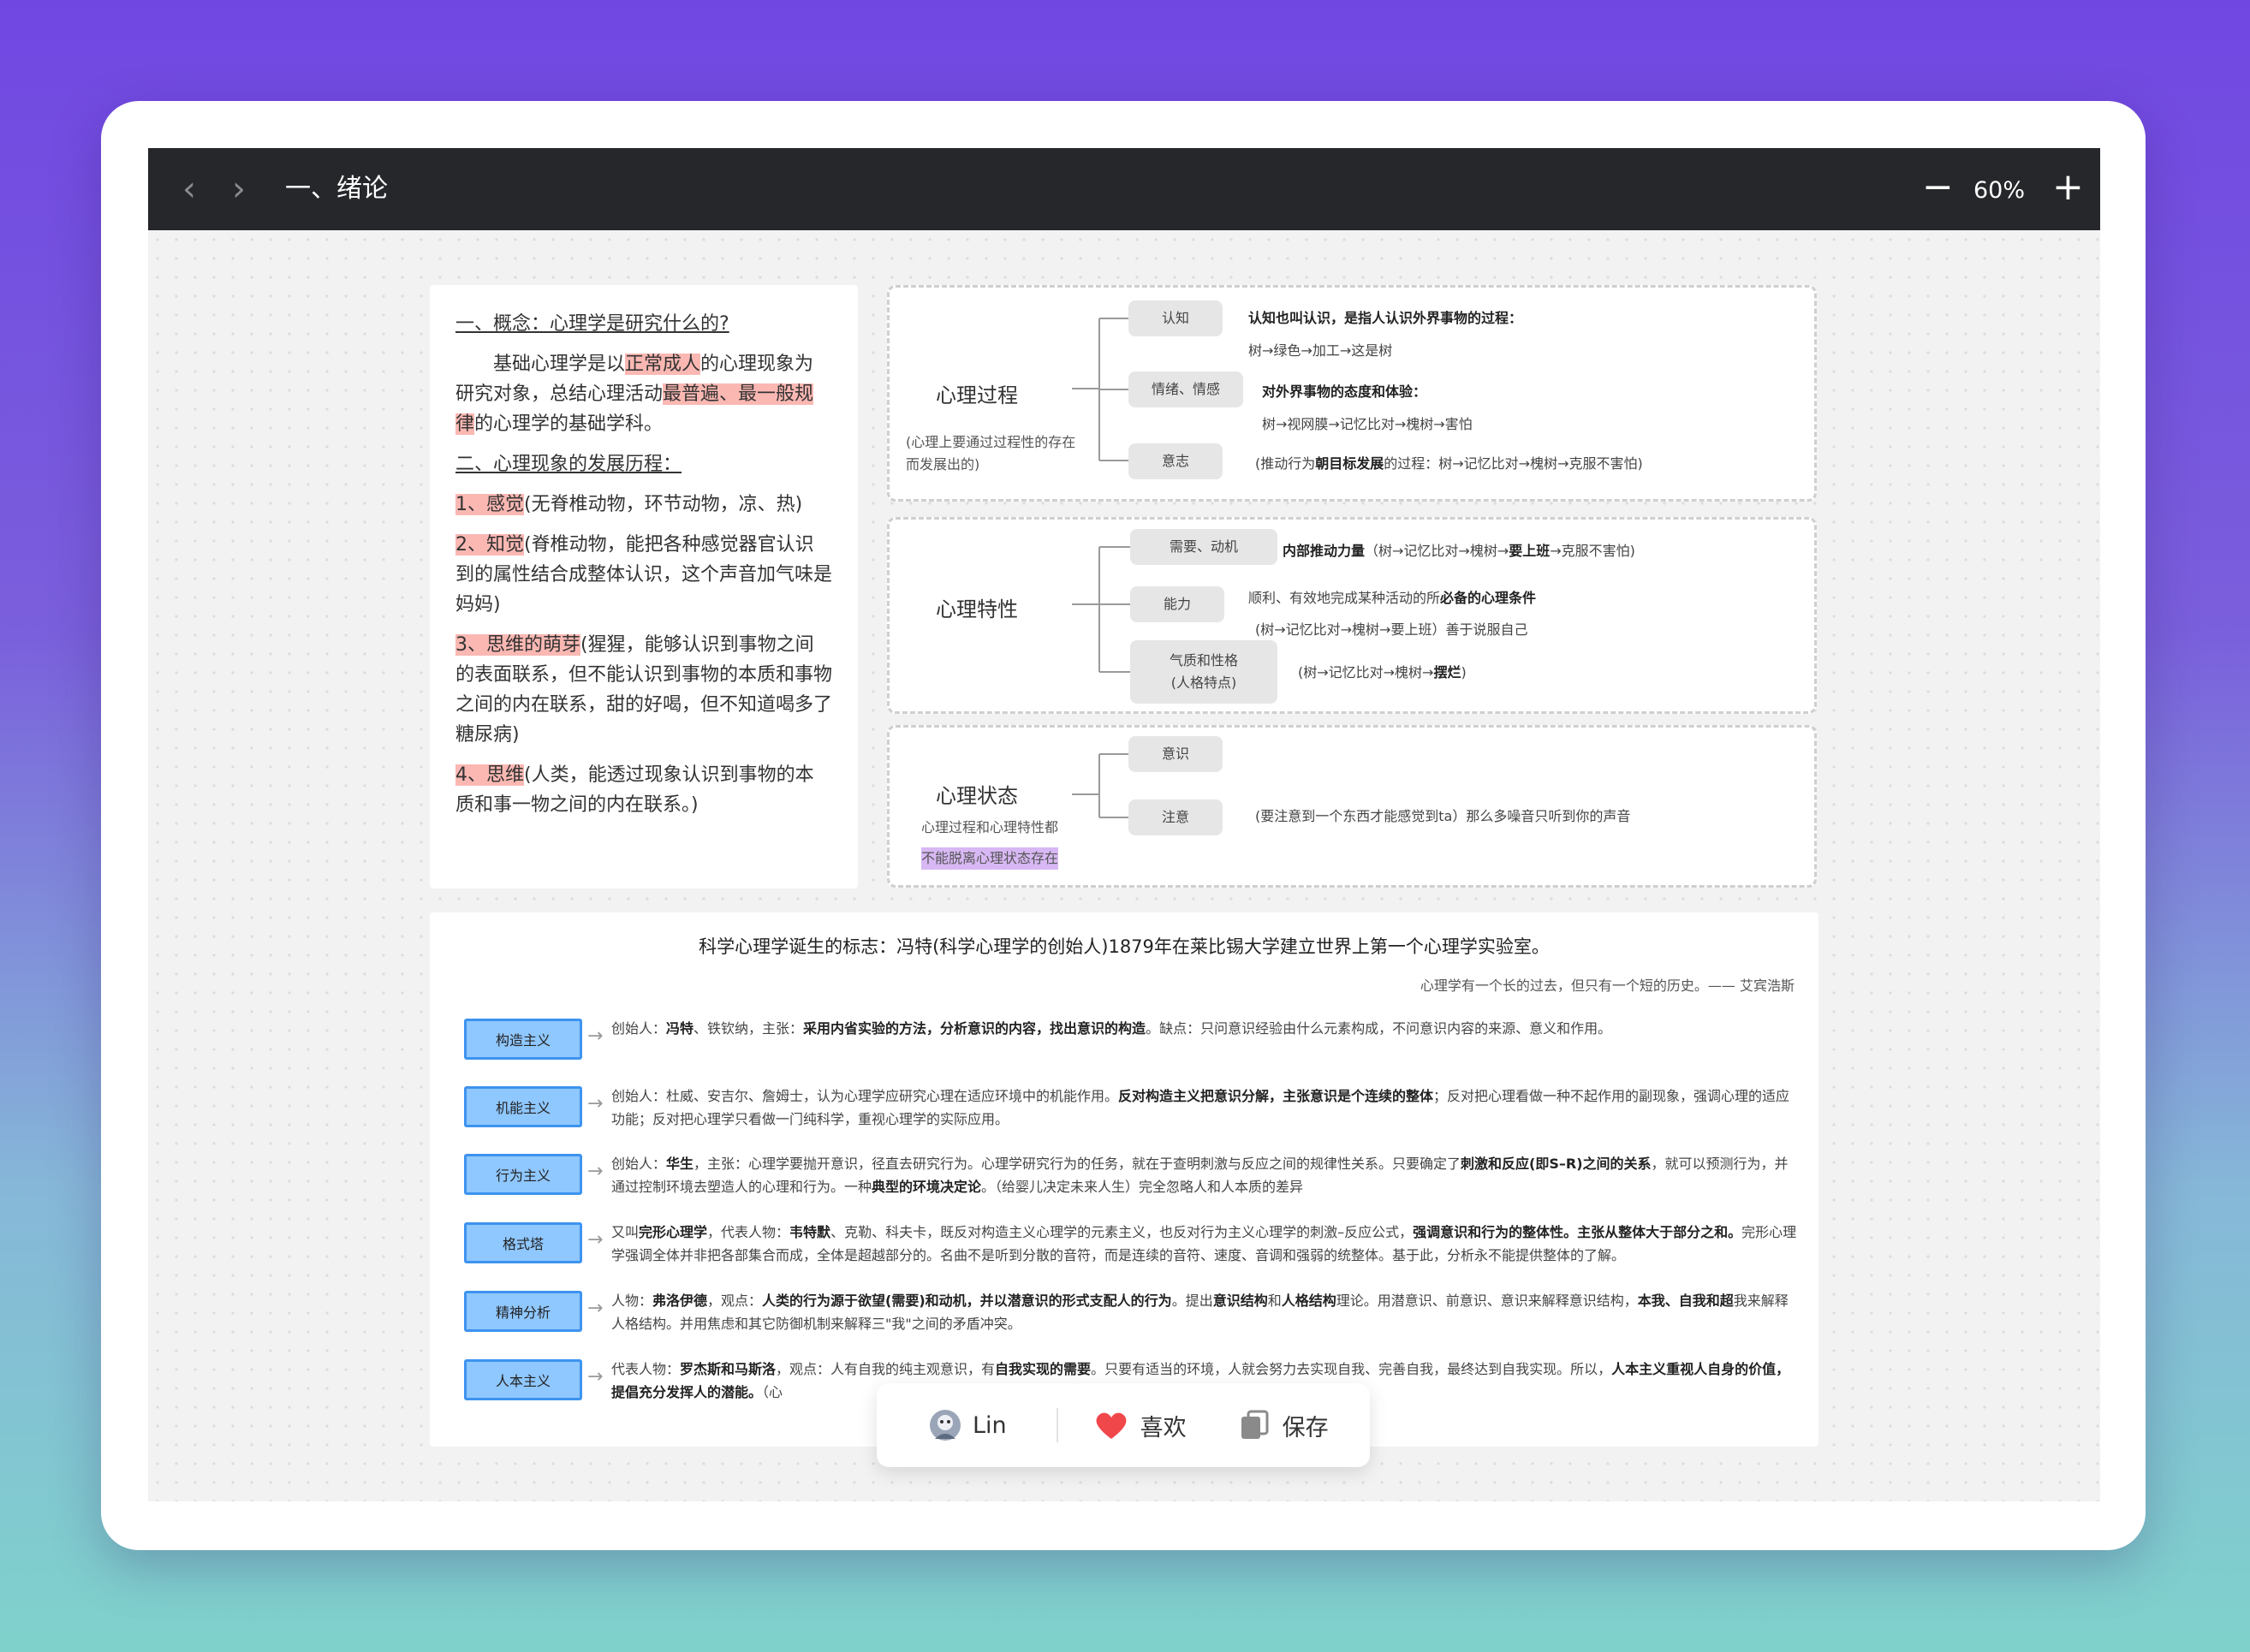 This screenshot has width=2250, height=1652. What do you see at coordinates (523, 1174) in the screenshot?
I see `school-label: 行为主义` at bounding box center [523, 1174].